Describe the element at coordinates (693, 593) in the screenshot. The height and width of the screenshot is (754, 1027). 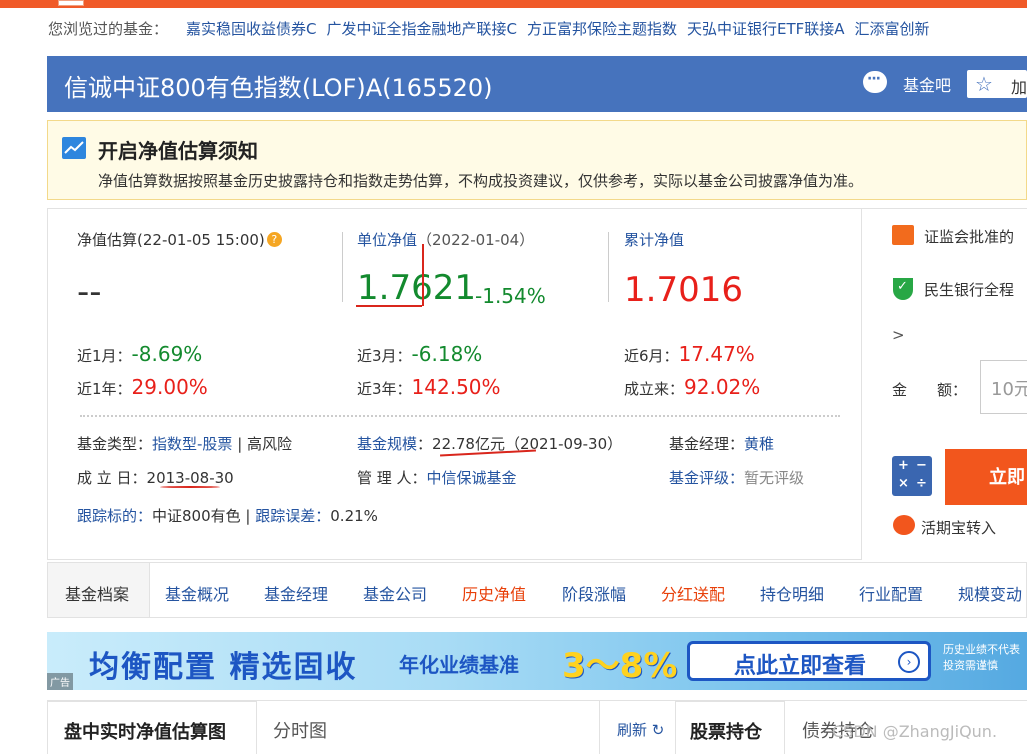
I see `nav-tab-dividends: 分红送配` at that location.